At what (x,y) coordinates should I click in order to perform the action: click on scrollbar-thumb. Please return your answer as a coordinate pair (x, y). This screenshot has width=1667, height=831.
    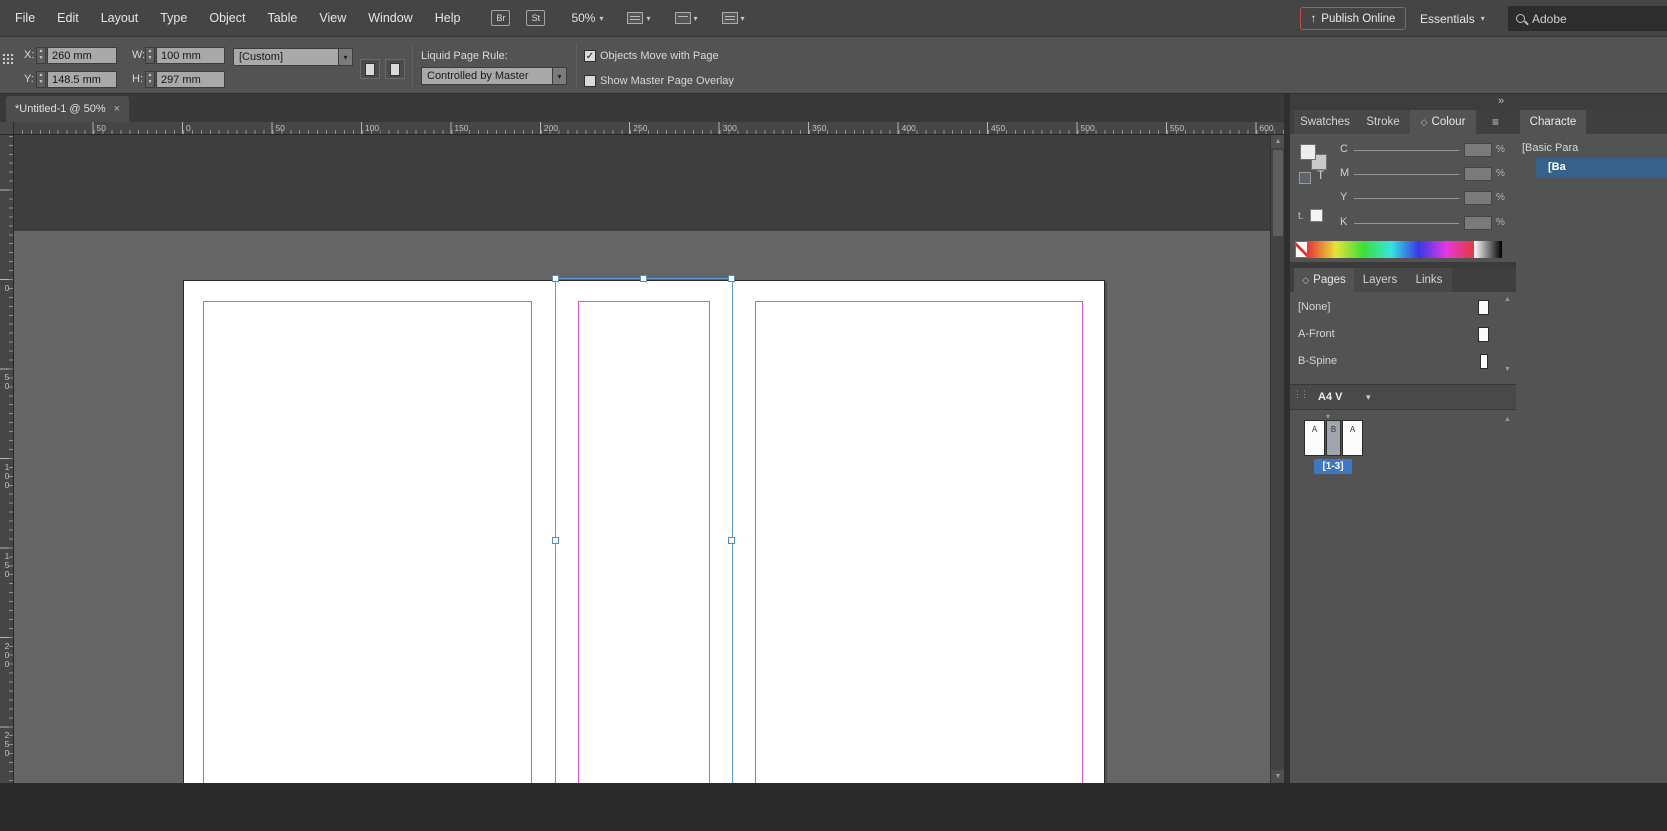
    Looking at the image, I should click on (1278, 193).